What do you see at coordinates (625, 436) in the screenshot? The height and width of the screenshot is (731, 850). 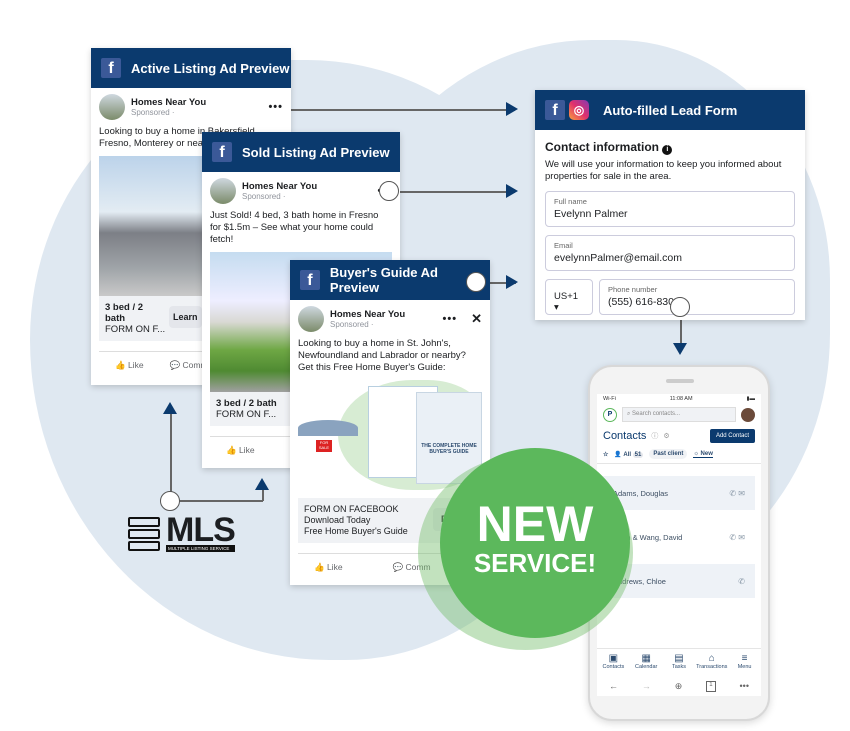 I see `contacts-title: Contacts` at bounding box center [625, 436].